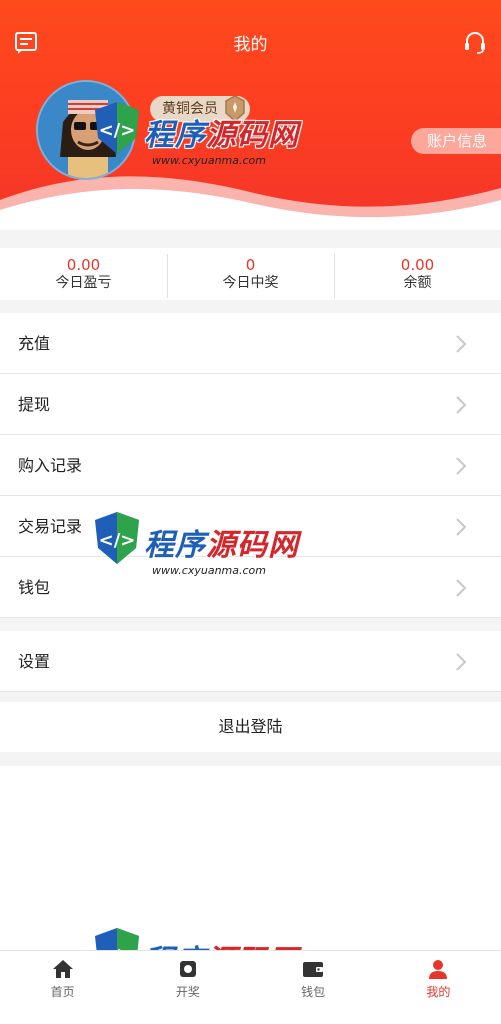 The image size is (501, 1024). Describe the element at coordinates (250, 526) in the screenshot. I see `menu-item-trade-records: 交易记录` at that location.